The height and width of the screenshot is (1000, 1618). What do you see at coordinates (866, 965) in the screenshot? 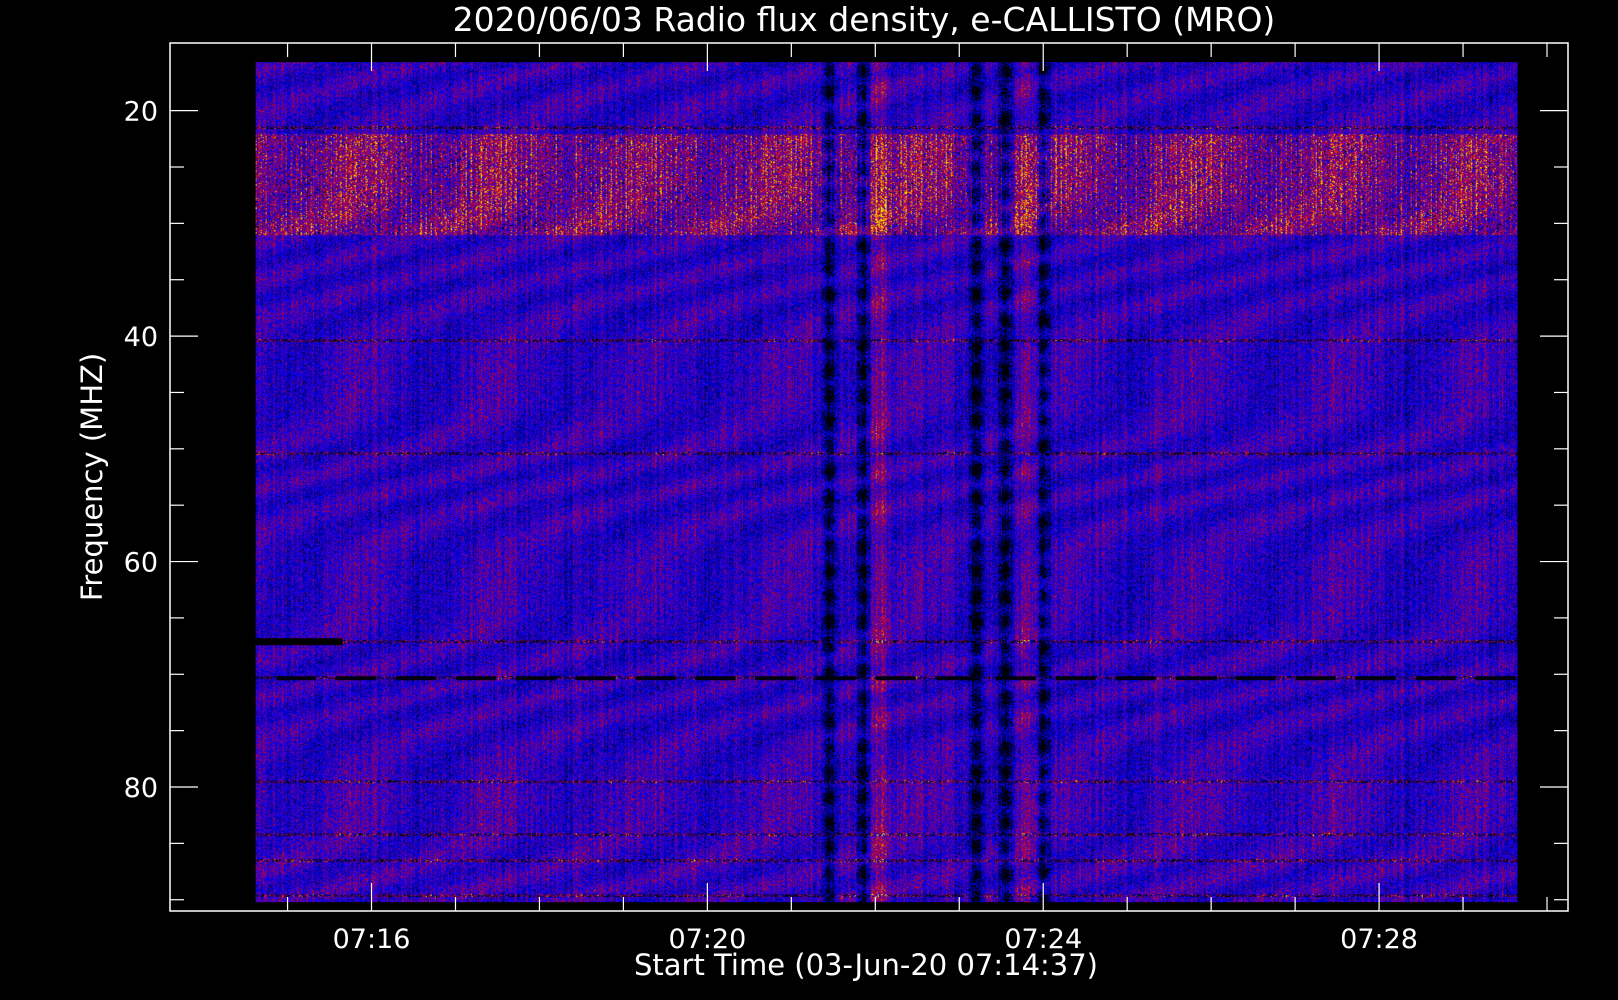
I see `x-axis-label: Start Time (03-Jun-20 07:14:37)` at bounding box center [866, 965].